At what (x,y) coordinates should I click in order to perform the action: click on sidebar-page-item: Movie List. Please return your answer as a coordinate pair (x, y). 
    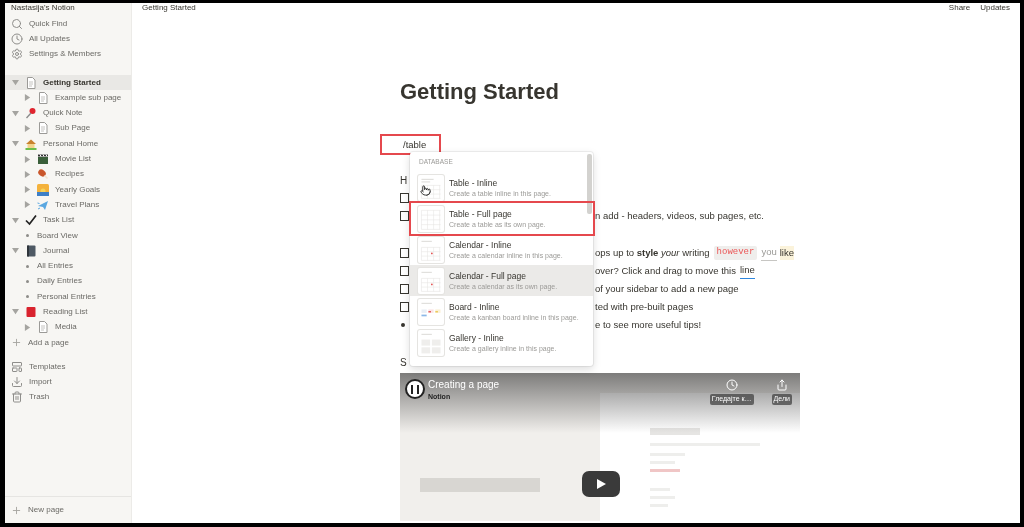
    Looking at the image, I should click on (68, 159).